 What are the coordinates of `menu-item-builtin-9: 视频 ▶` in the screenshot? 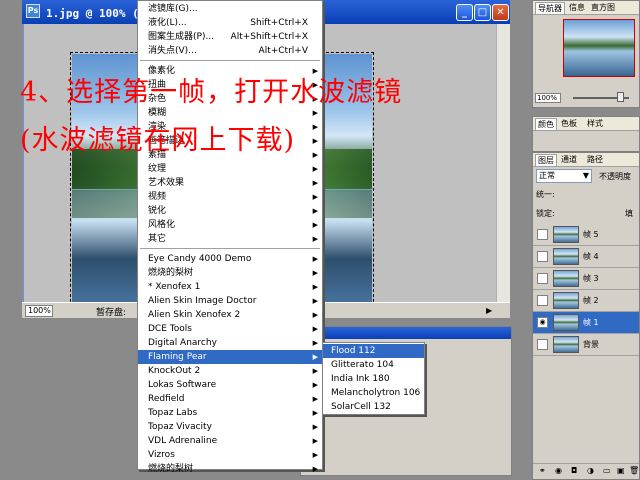 It's located at (230, 197).